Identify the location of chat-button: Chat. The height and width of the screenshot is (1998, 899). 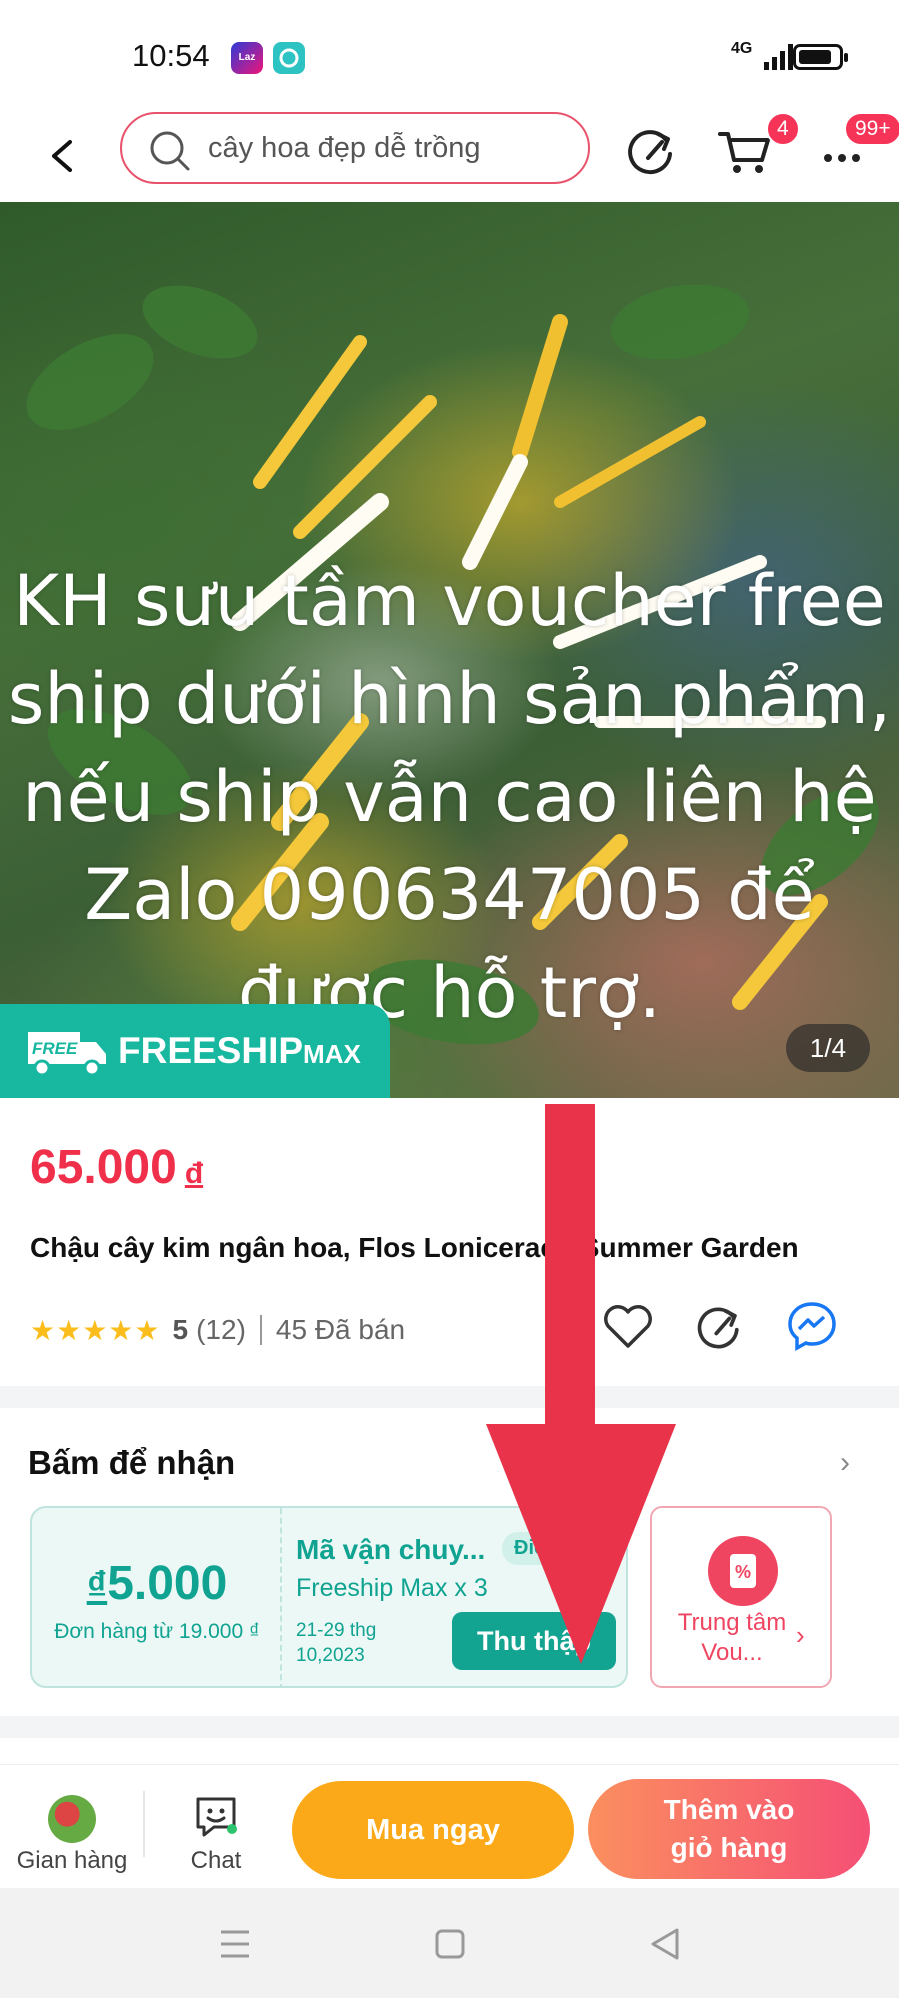
(216, 1826).